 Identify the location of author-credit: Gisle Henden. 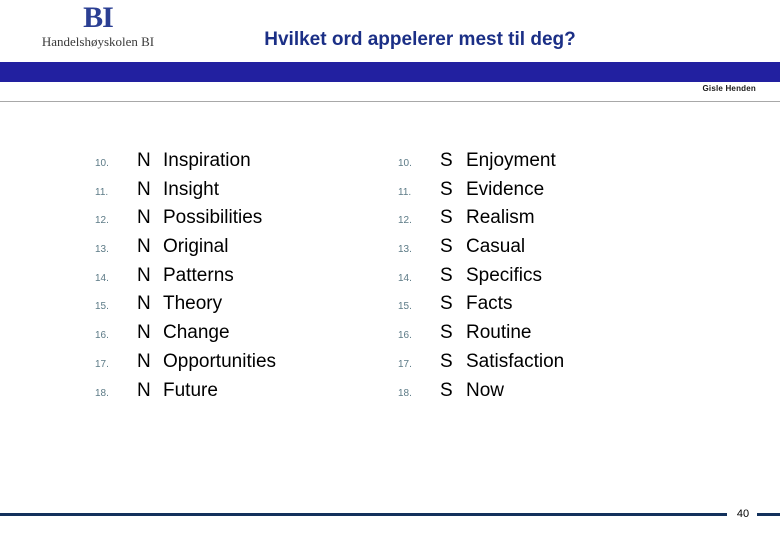
(729, 88).